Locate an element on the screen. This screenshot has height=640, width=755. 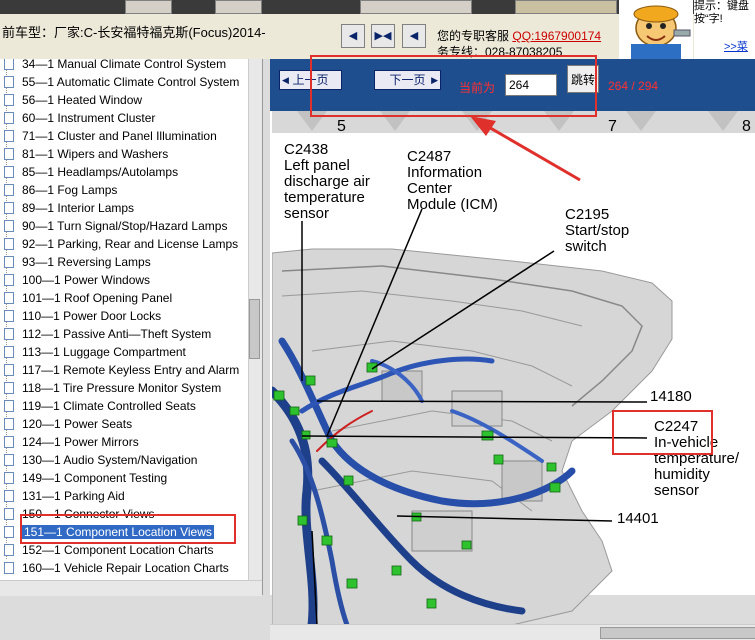
tree-item-label: 56—1 Heated Window is located at coordinates (82, 100).